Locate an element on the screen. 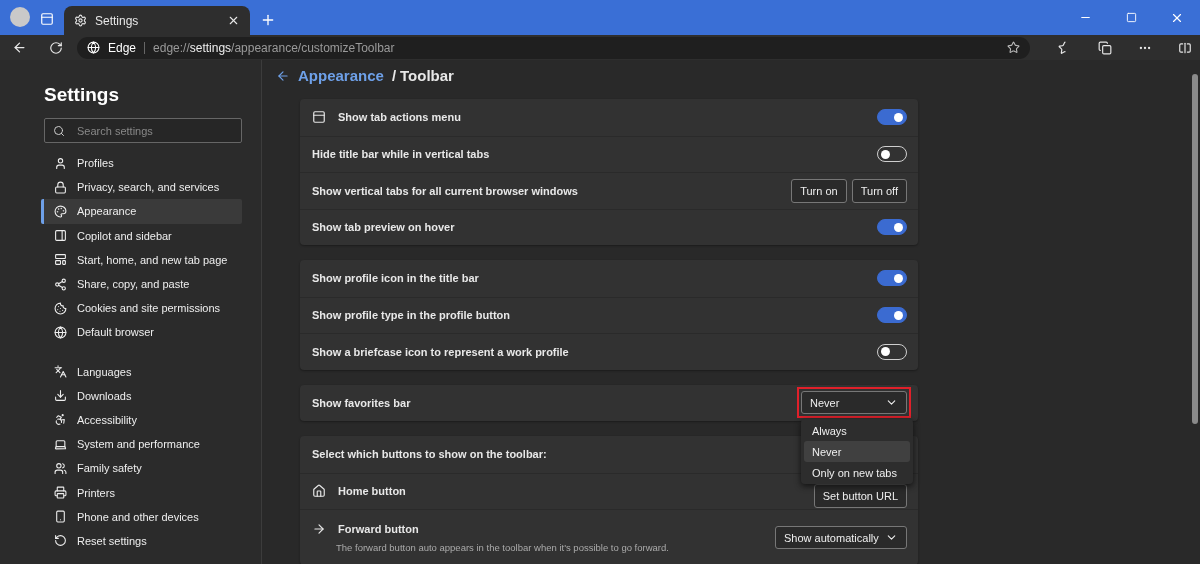  setting-label: Show profile icon in the title bar is located at coordinates (395, 278).